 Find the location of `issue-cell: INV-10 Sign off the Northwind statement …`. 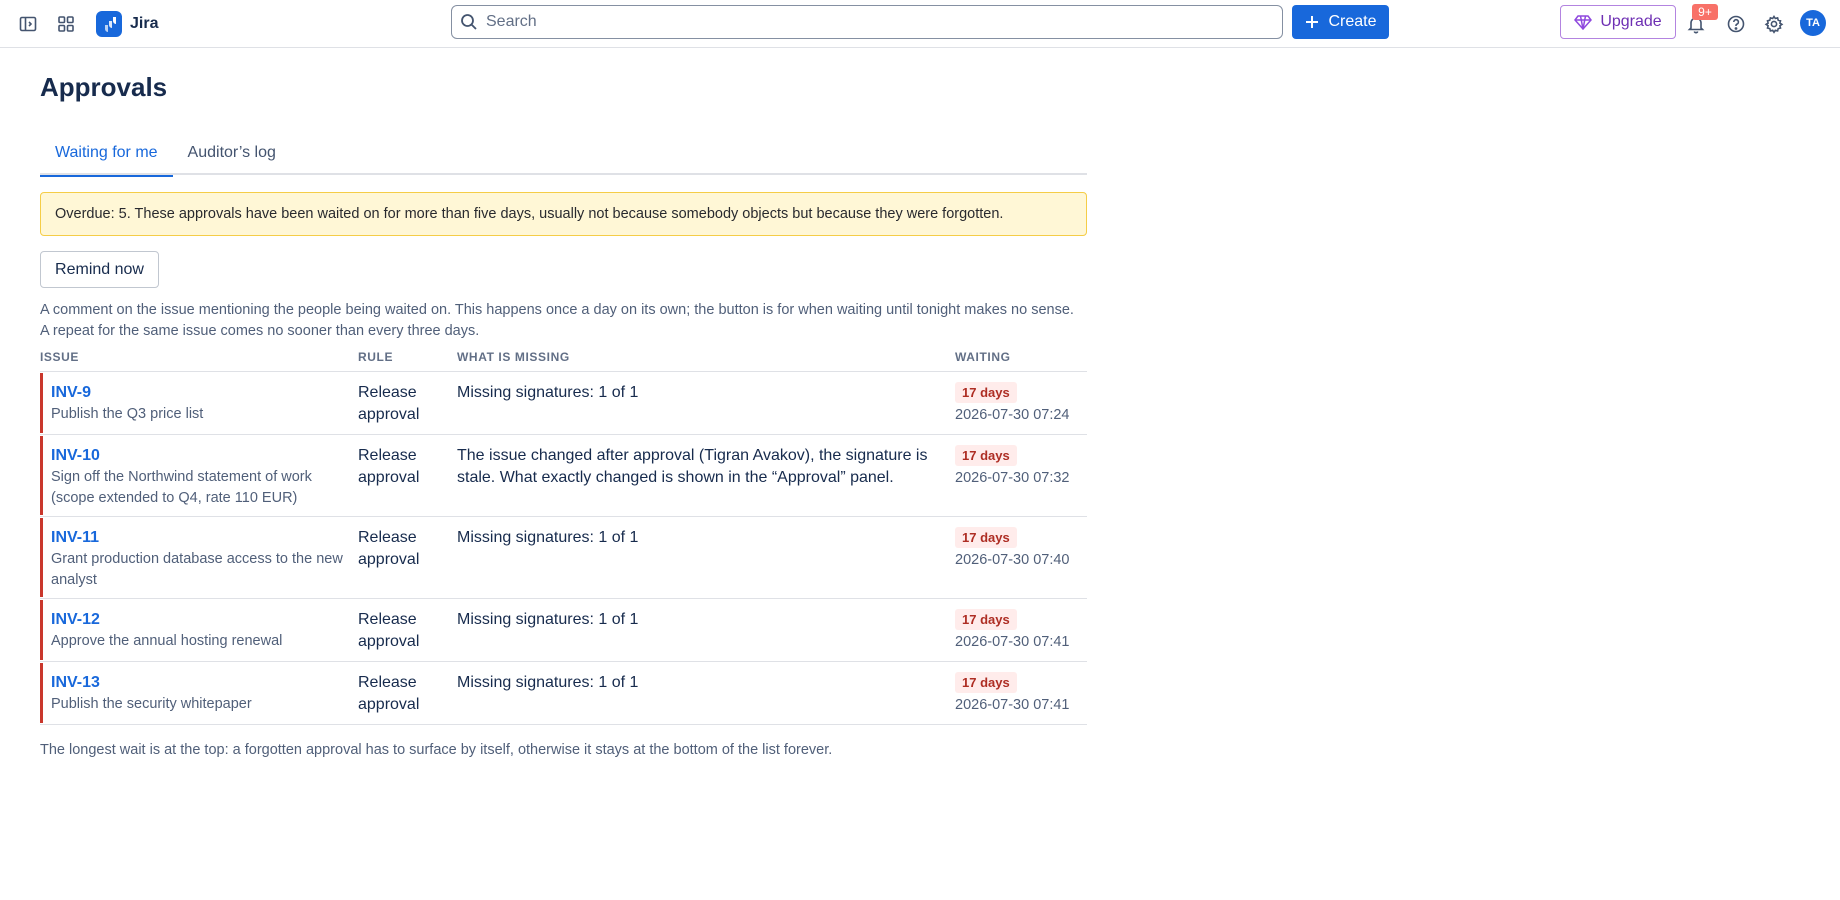

issue-cell: INV-10 Sign off the Northwind statement … is located at coordinates (201, 477).